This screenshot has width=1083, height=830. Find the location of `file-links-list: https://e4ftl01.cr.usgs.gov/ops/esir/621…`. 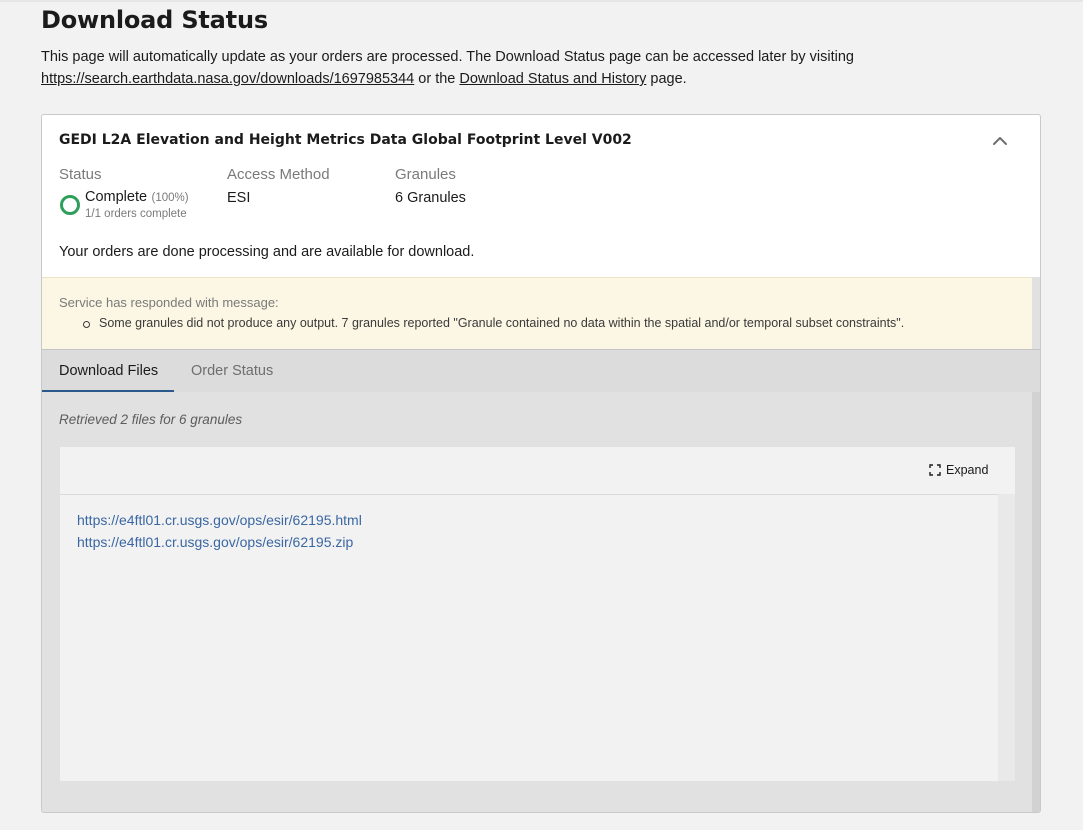

file-links-list: https://e4ftl01.cr.usgs.gov/ops/esir/621… is located at coordinates (219, 531).